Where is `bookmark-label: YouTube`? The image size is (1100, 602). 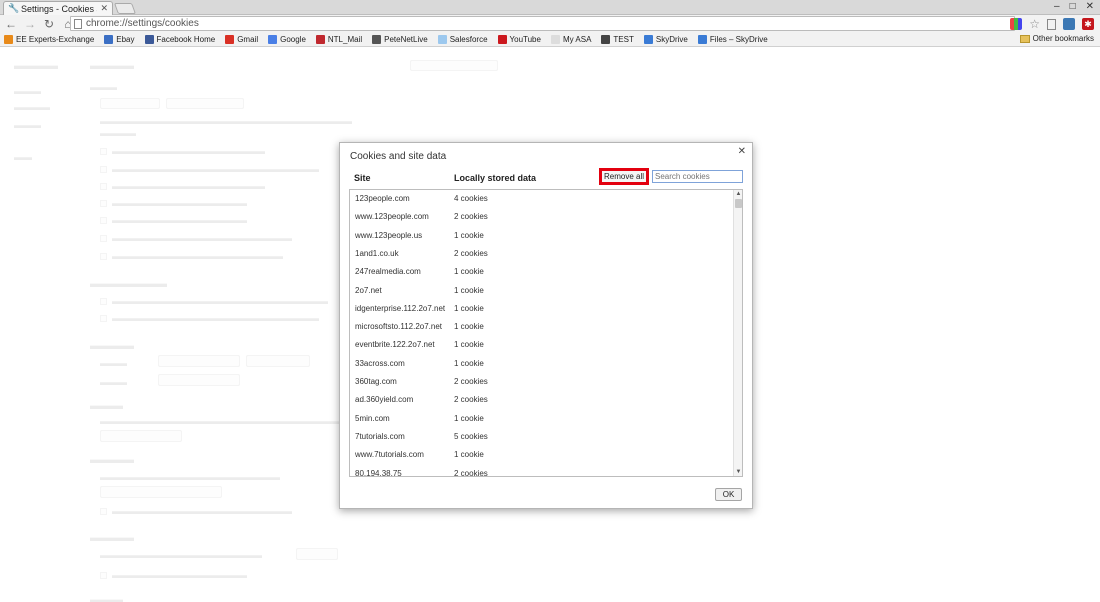
bookmark-label: YouTube is located at coordinates (525, 39).